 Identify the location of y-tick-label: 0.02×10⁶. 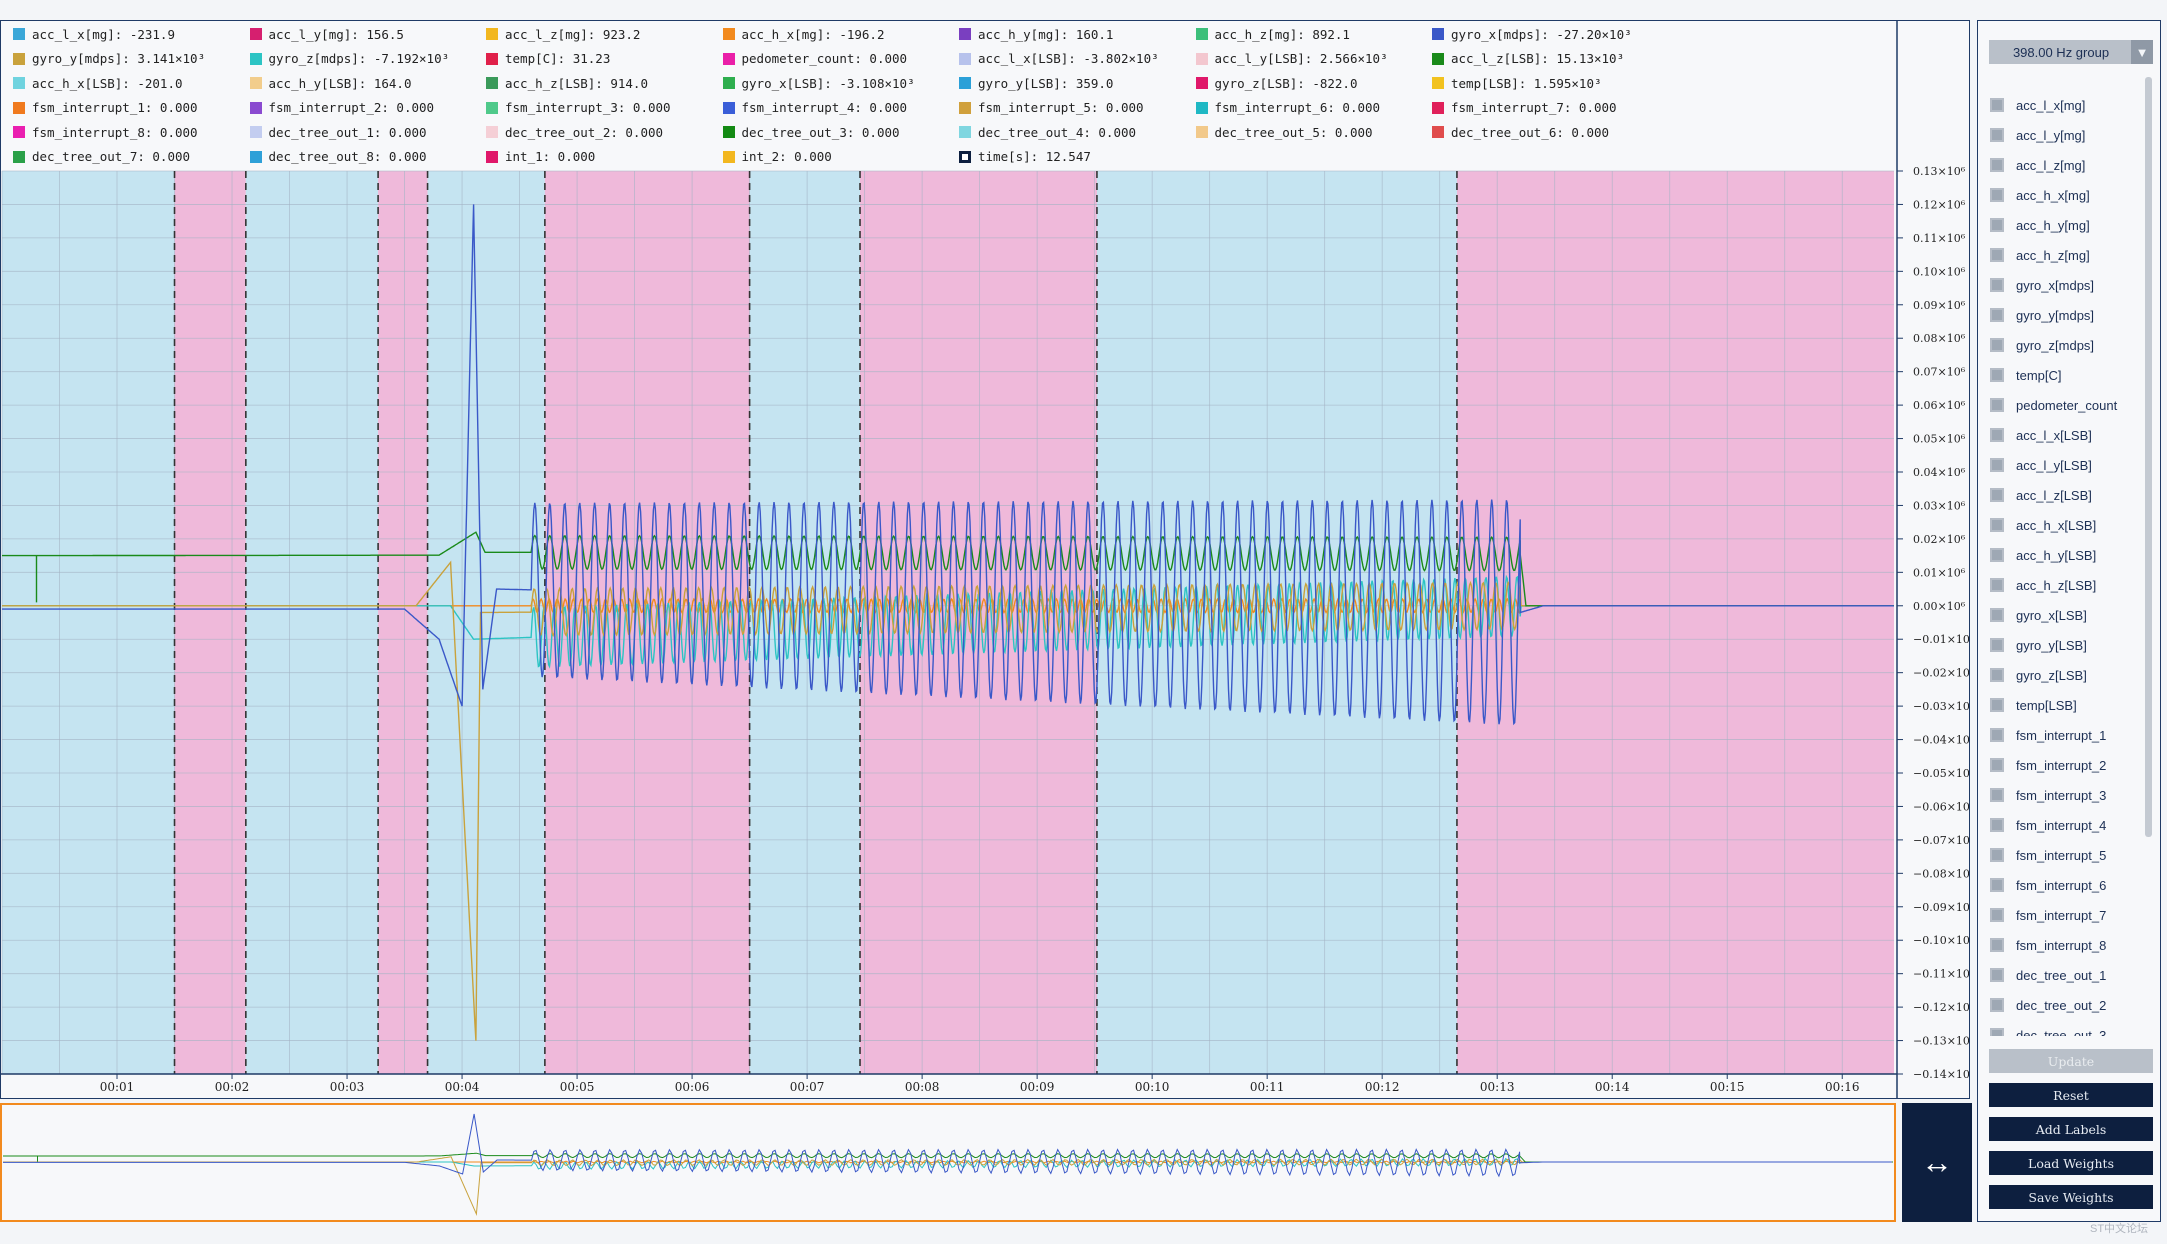
(1939, 539).